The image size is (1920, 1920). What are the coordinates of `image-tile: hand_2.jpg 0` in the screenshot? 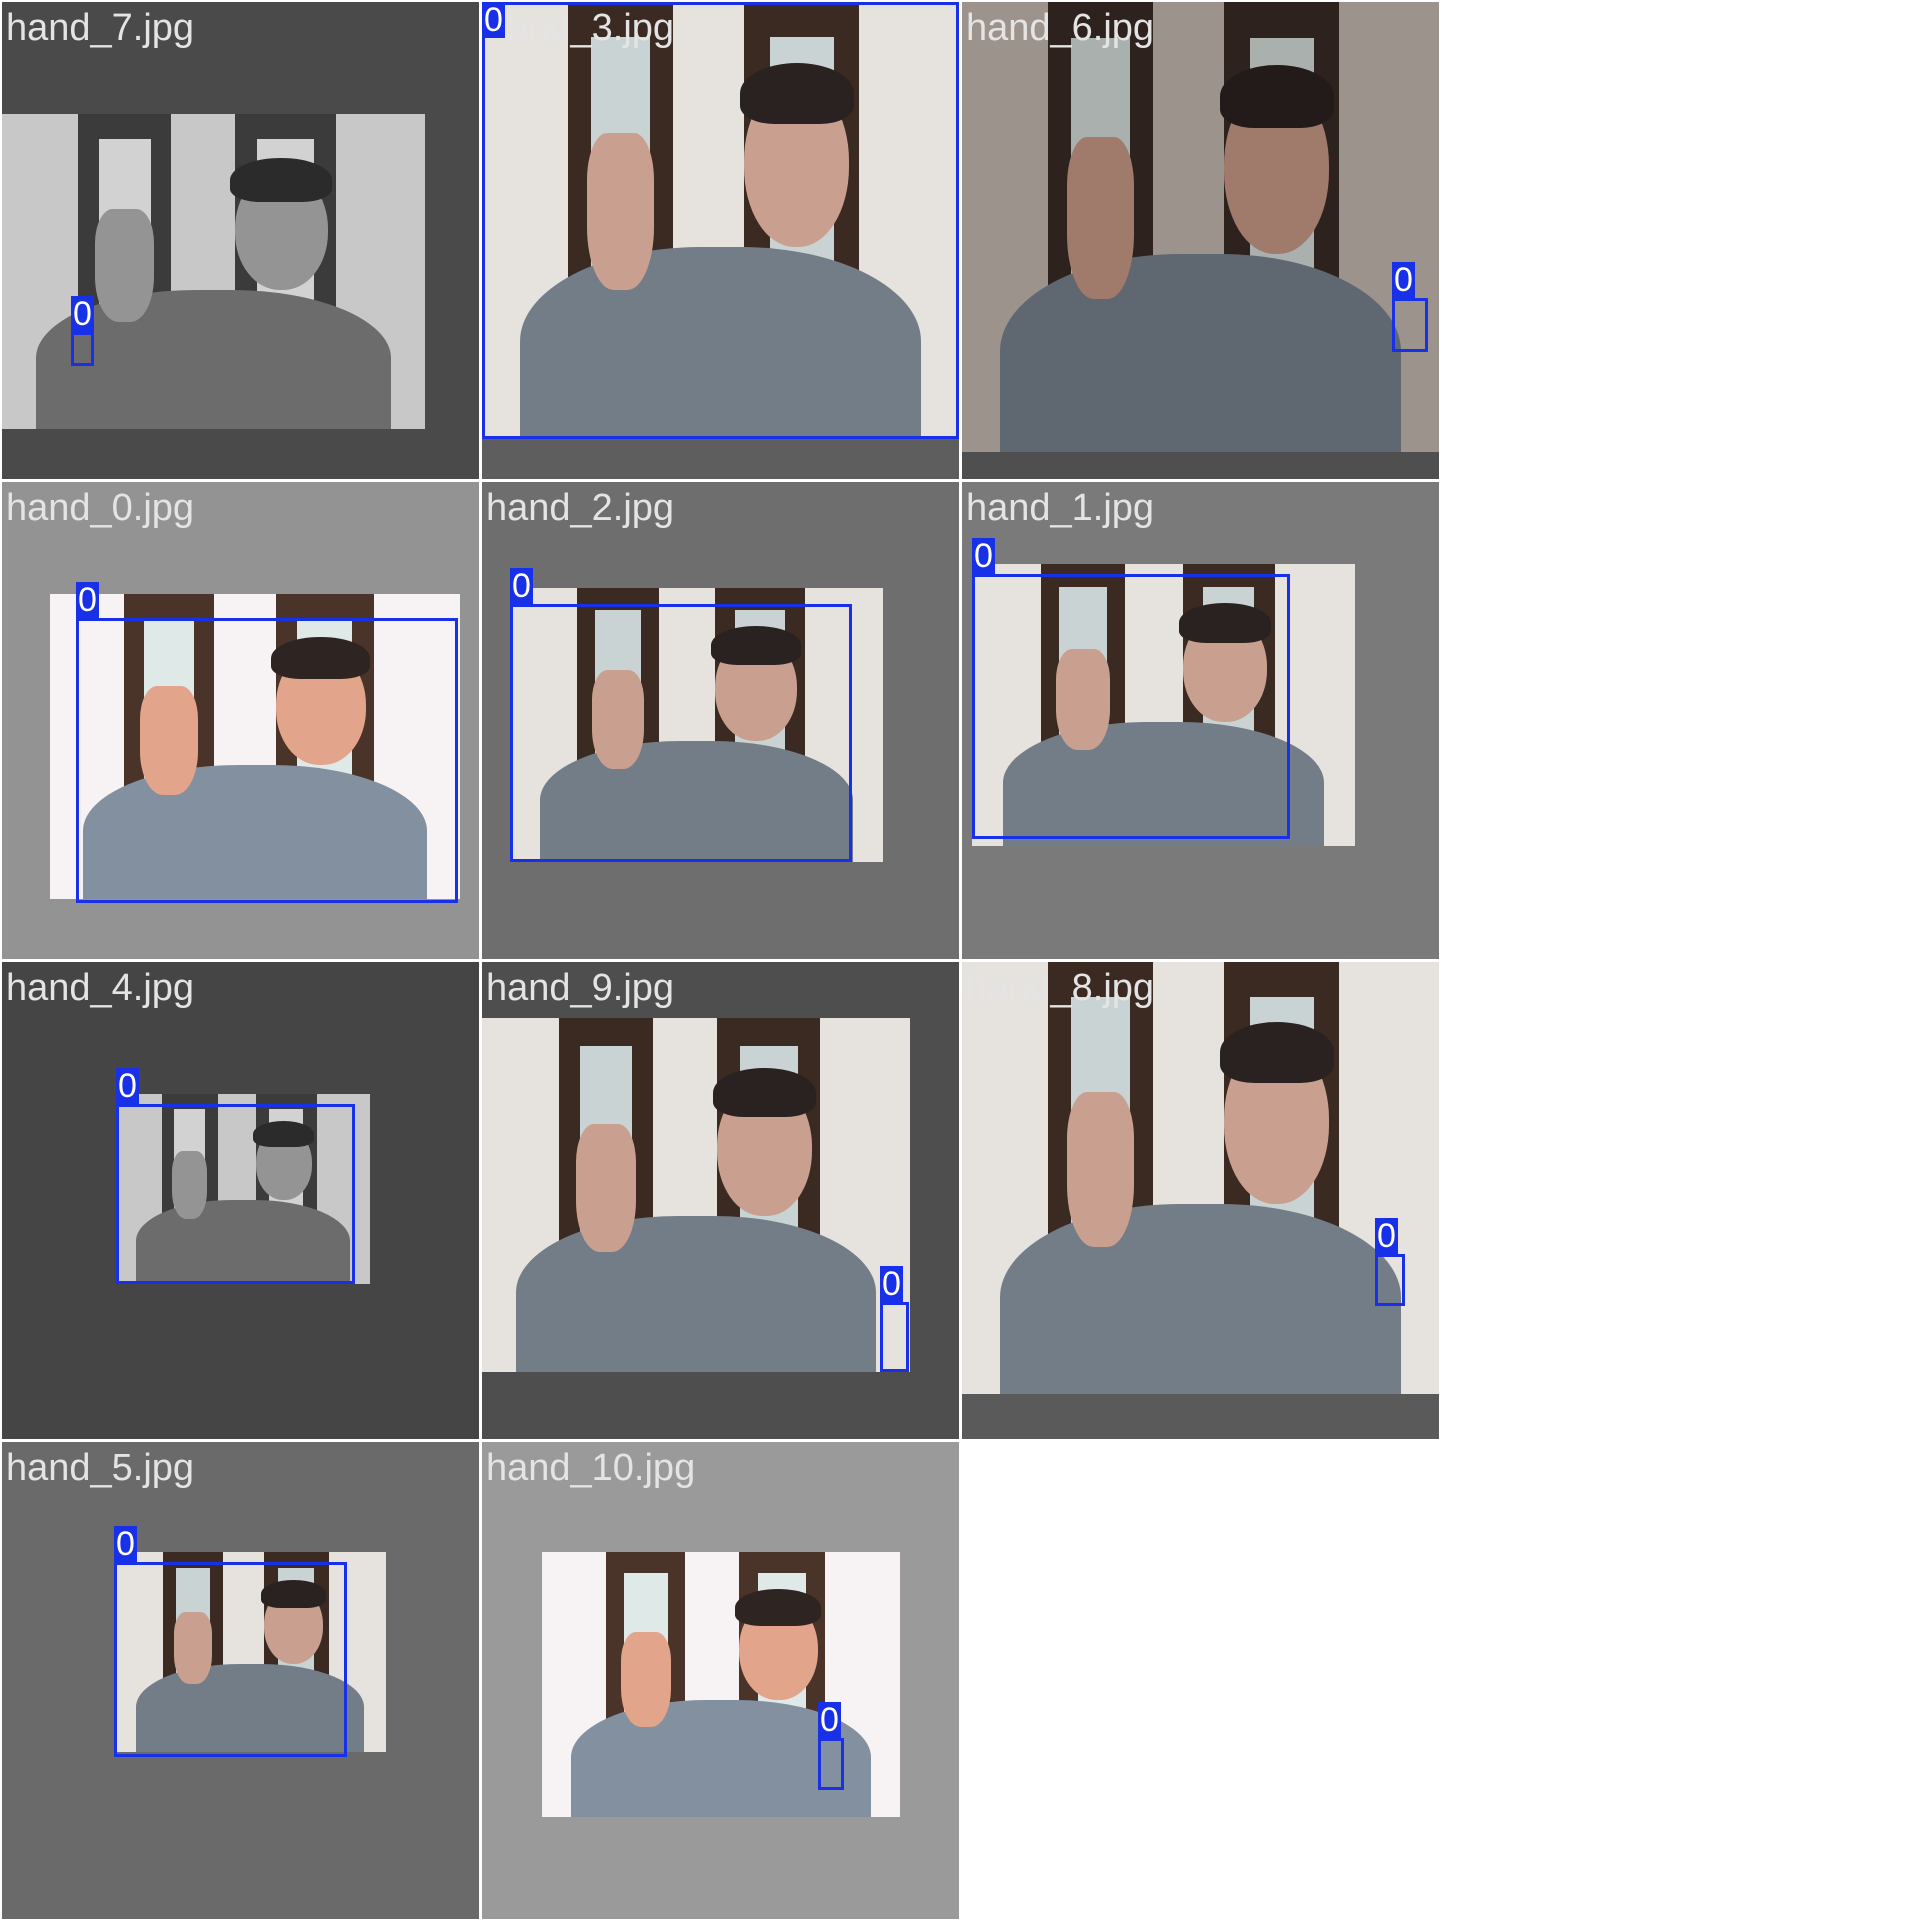 It's located at (720, 720).